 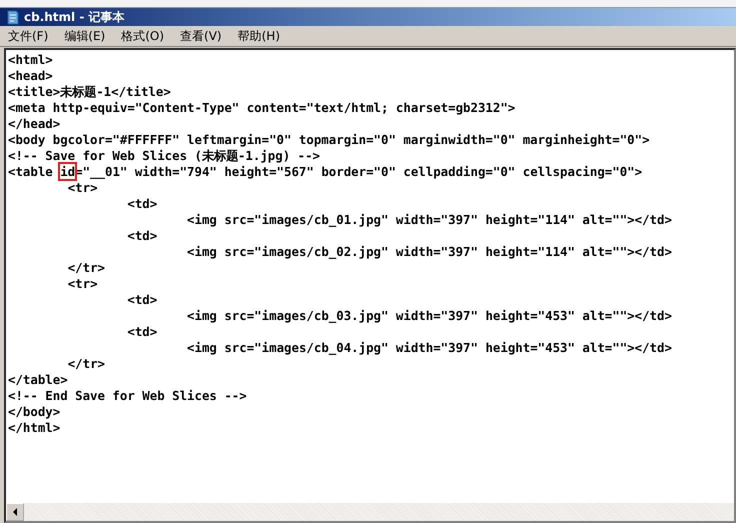 What do you see at coordinates (13, 17) in the screenshot?
I see `notepad-icon` at bounding box center [13, 17].